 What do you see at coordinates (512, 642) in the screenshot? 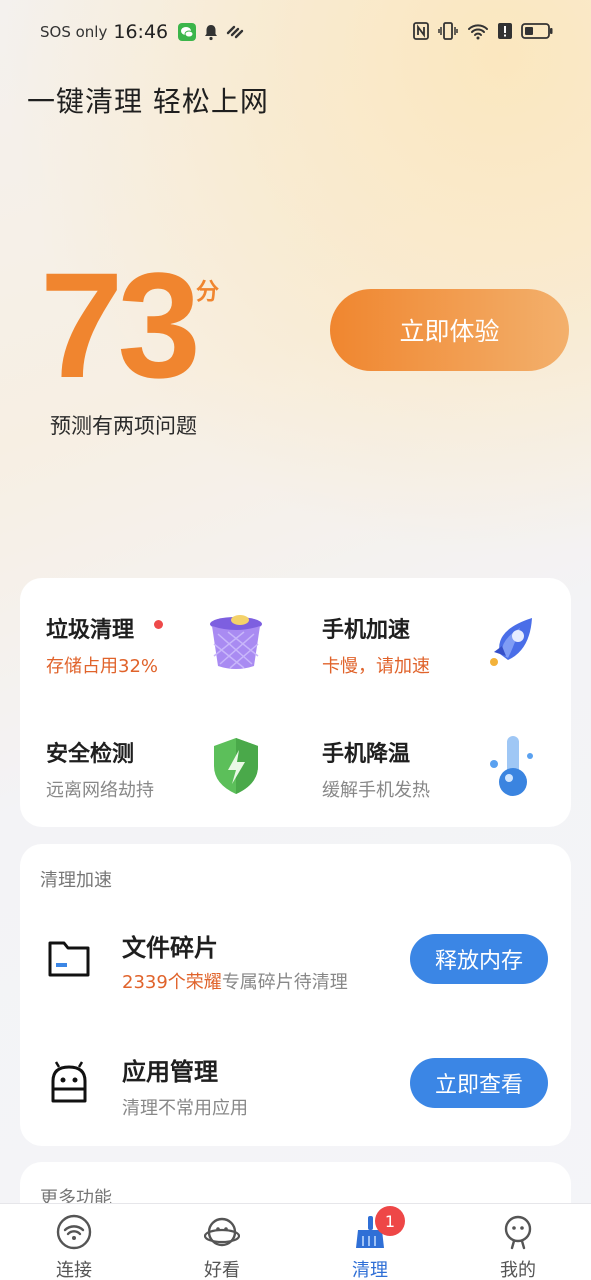
I see `rocket-icon` at bounding box center [512, 642].